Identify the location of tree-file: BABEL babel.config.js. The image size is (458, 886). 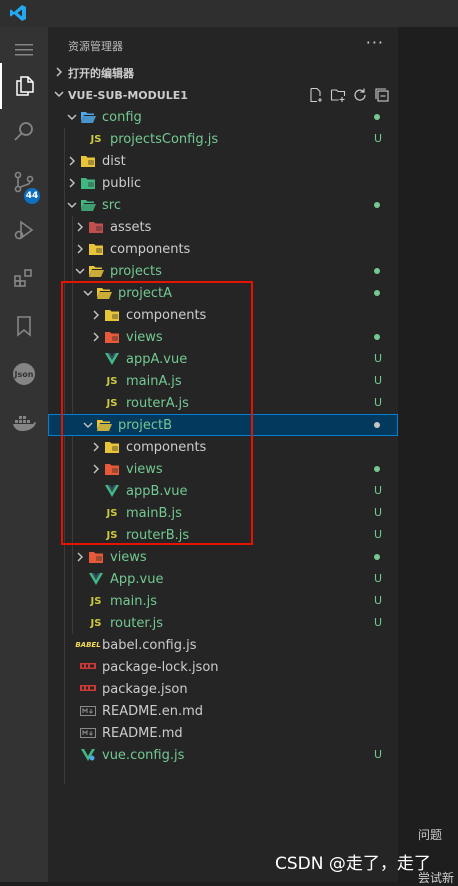
(223, 645).